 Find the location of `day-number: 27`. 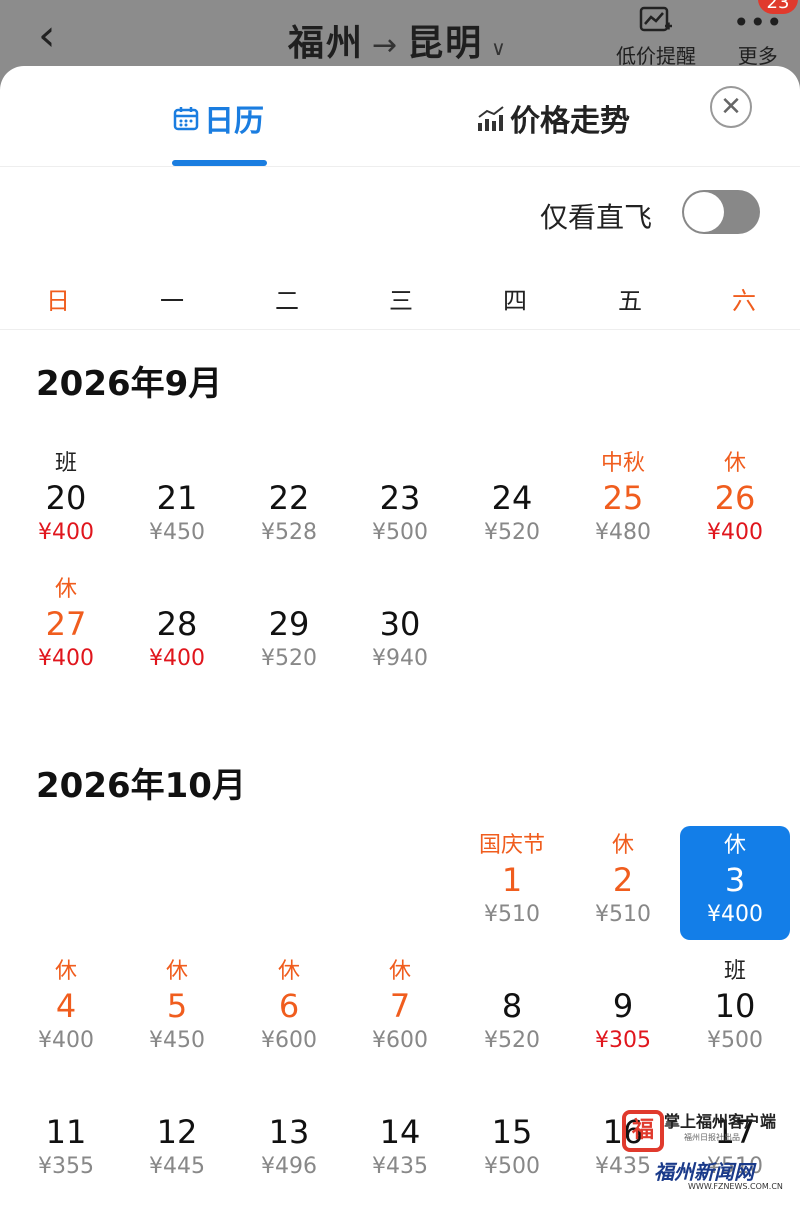

day-number: 27 is located at coordinates (66, 624).